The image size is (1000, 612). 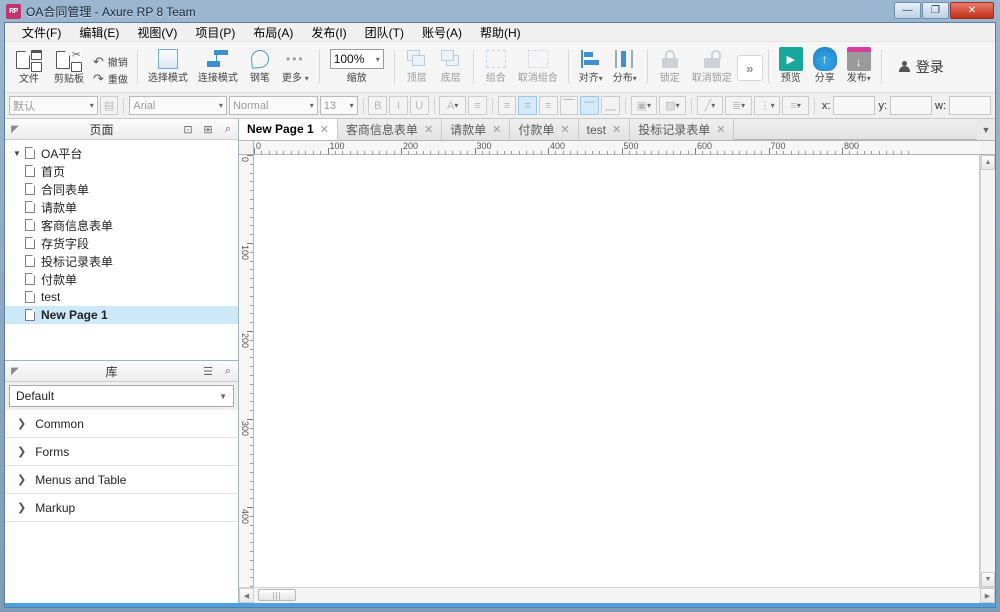 What do you see at coordinates (859, 64) in the screenshot?
I see `publish-button: ↓ 发布▾` at bounding box center [859, 64].